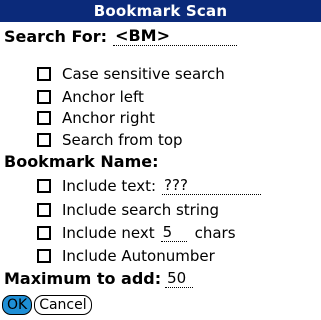  I want to click on bookmark-name-label: Bookmark Name:, so click(81, 161).